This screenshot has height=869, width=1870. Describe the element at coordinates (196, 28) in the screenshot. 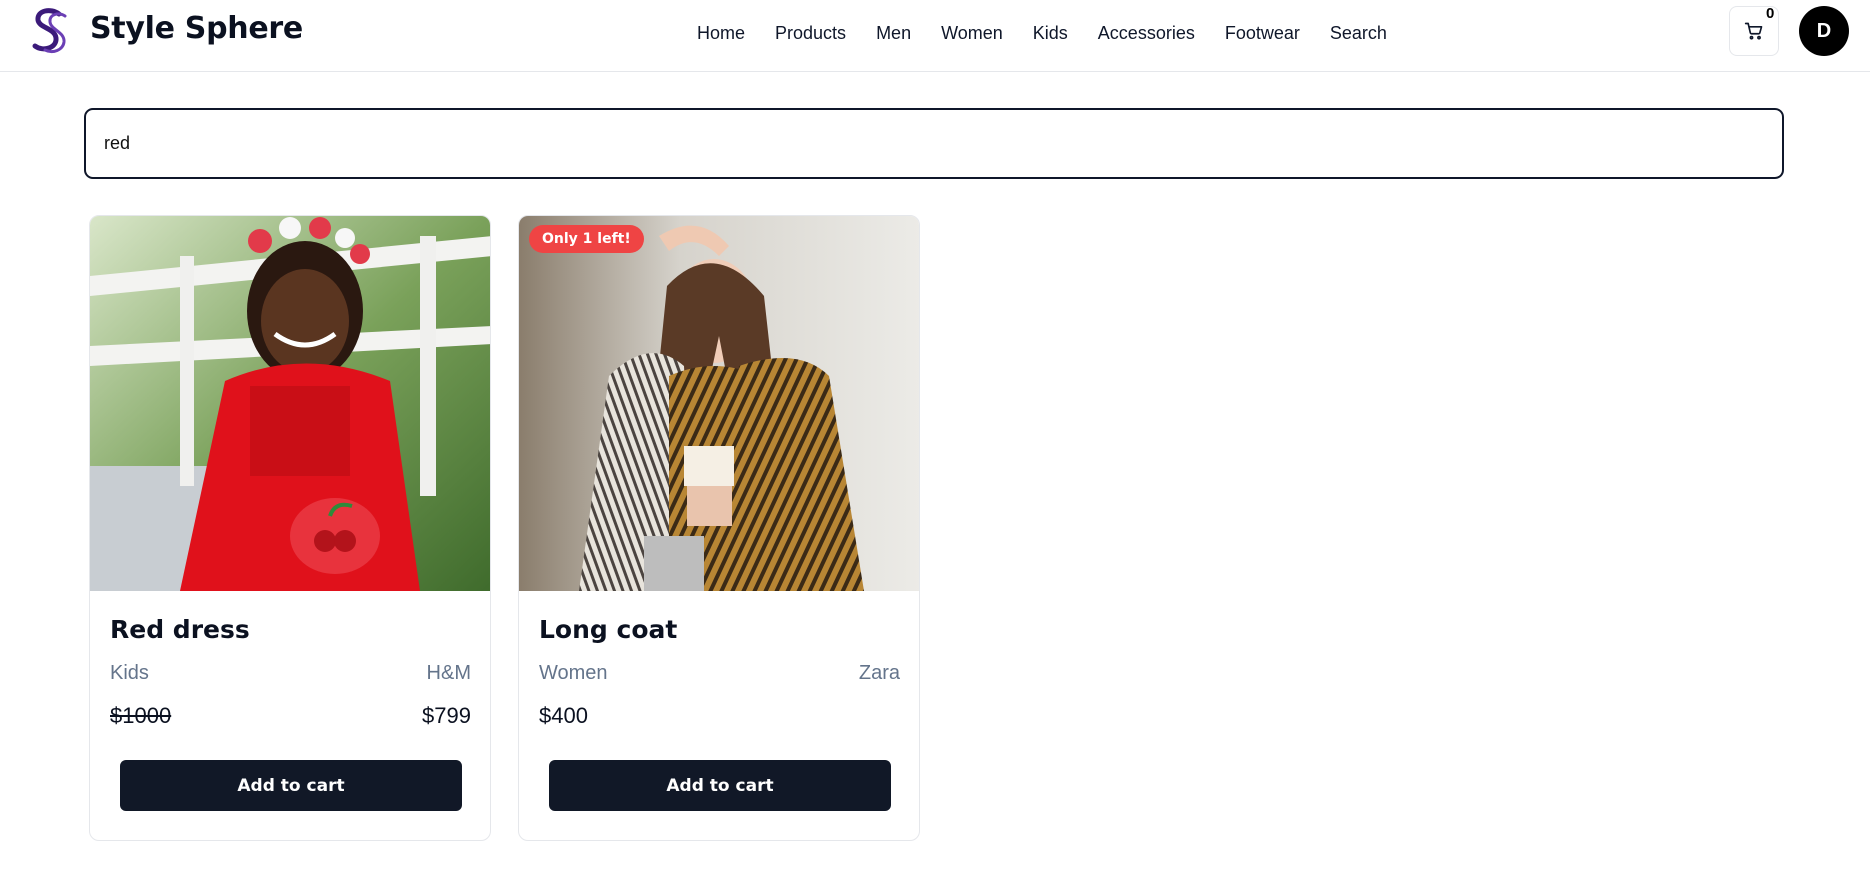

I see `brand-name: Style Sphere` at that location.